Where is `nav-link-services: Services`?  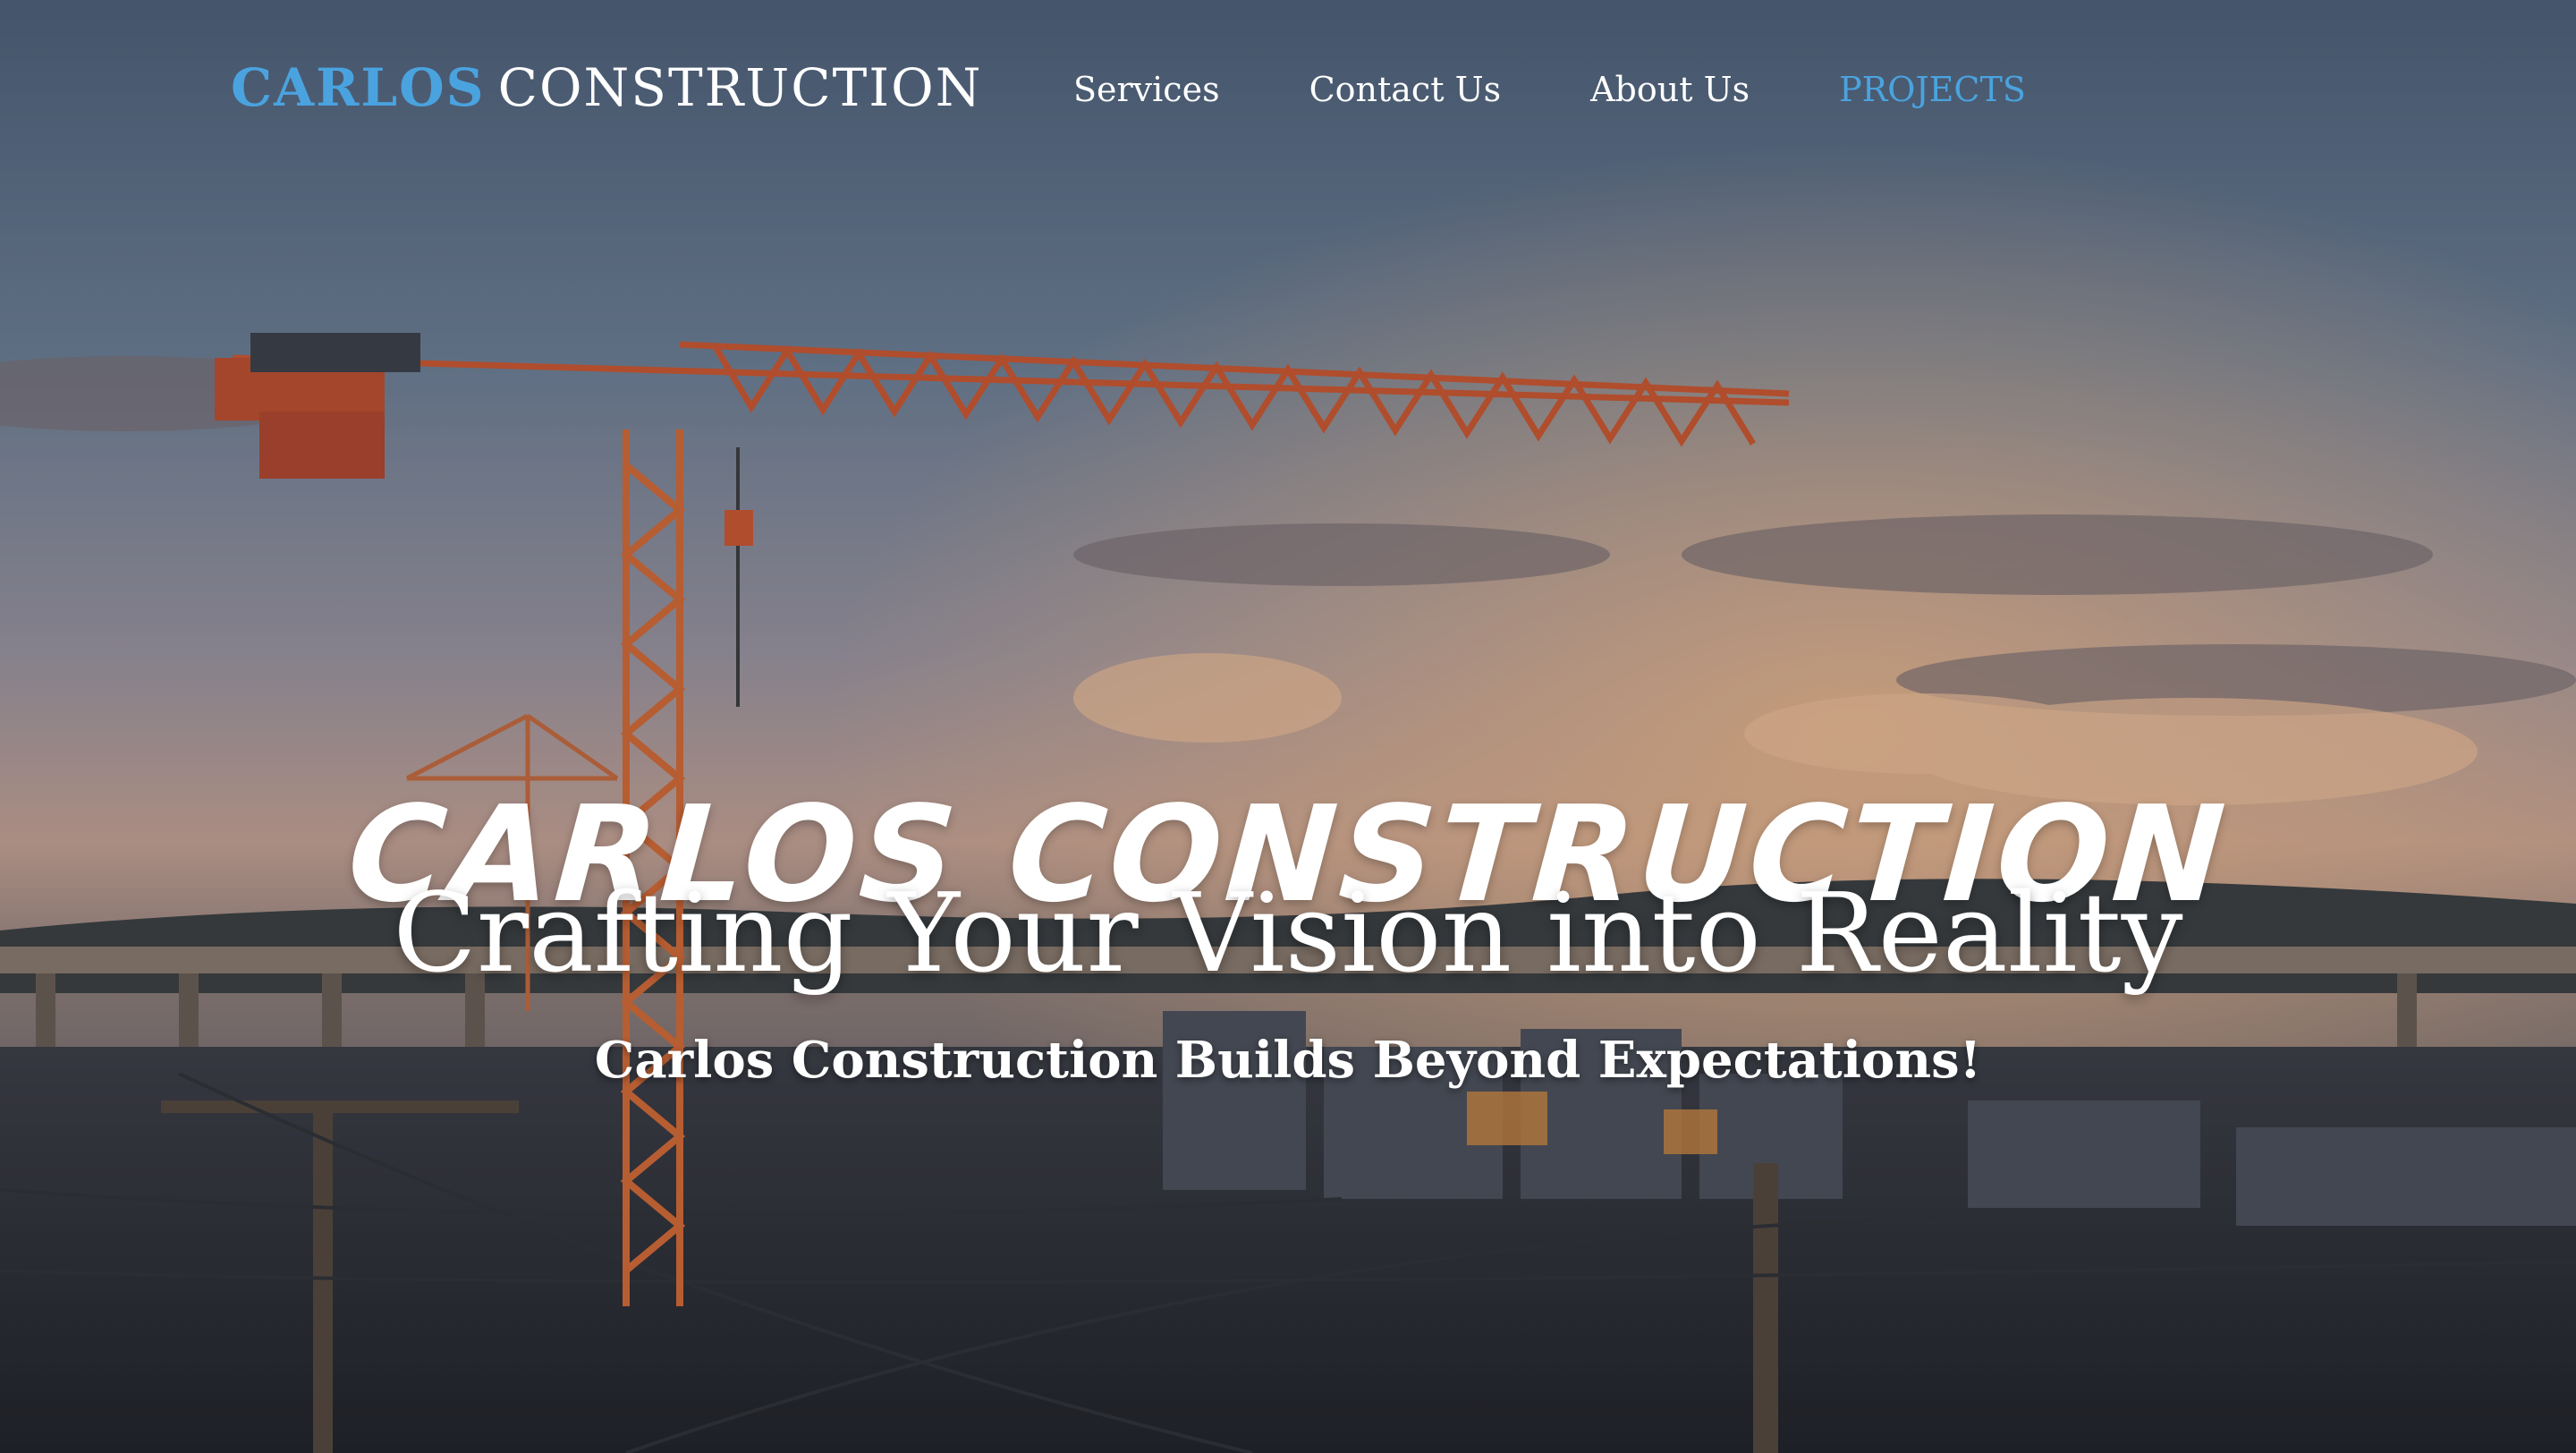 nav-link-services: Services is located at coordinates (1146, 89).